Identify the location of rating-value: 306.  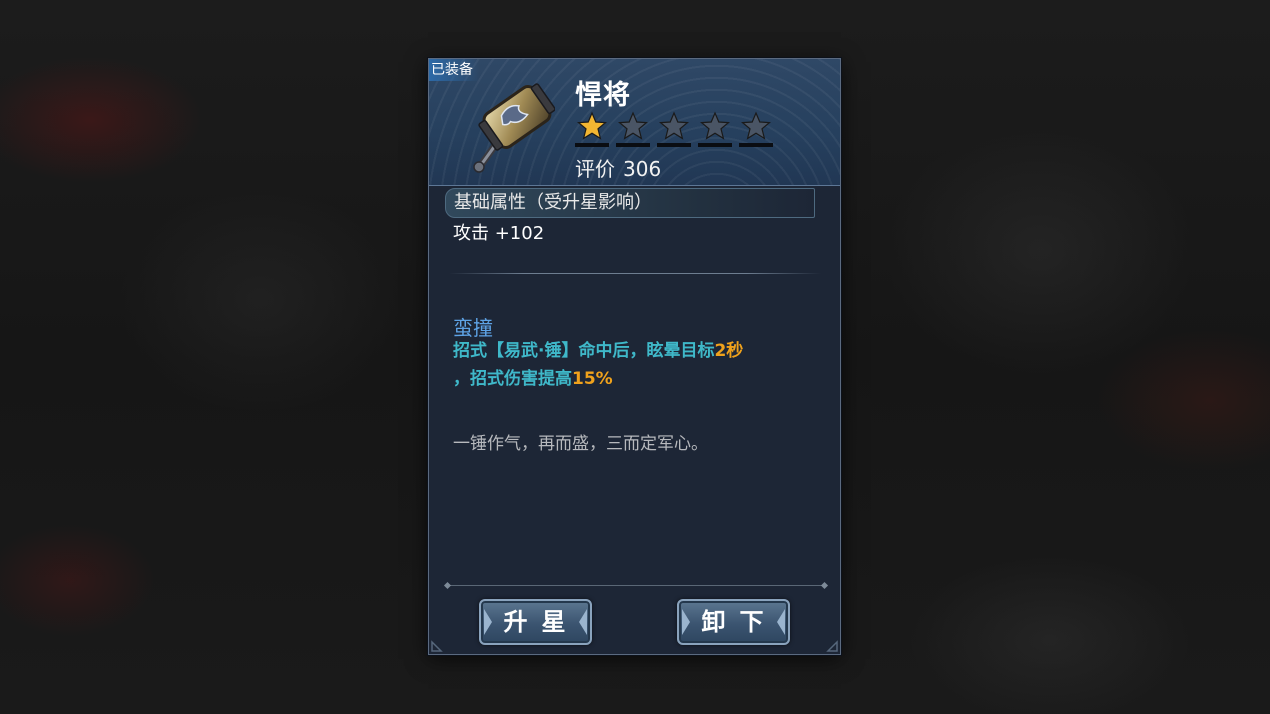
(642, 169).